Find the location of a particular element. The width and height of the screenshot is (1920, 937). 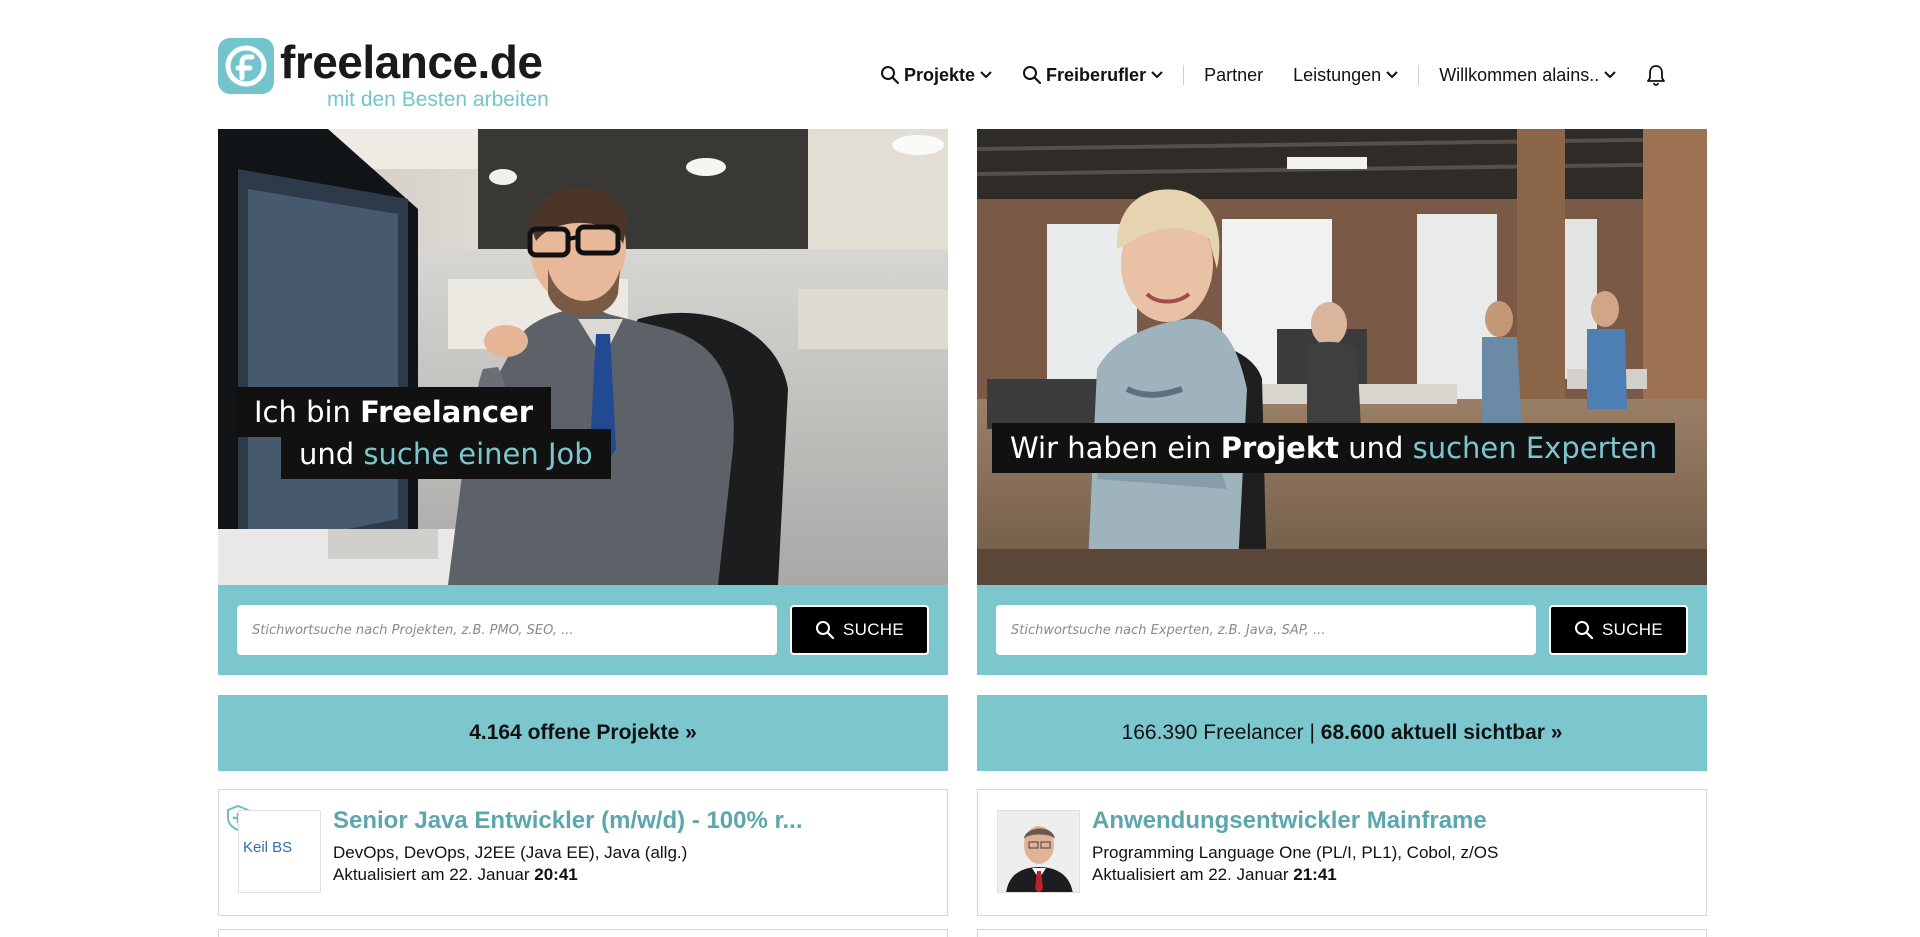

project-search-input is located at coordinates (507, 630).